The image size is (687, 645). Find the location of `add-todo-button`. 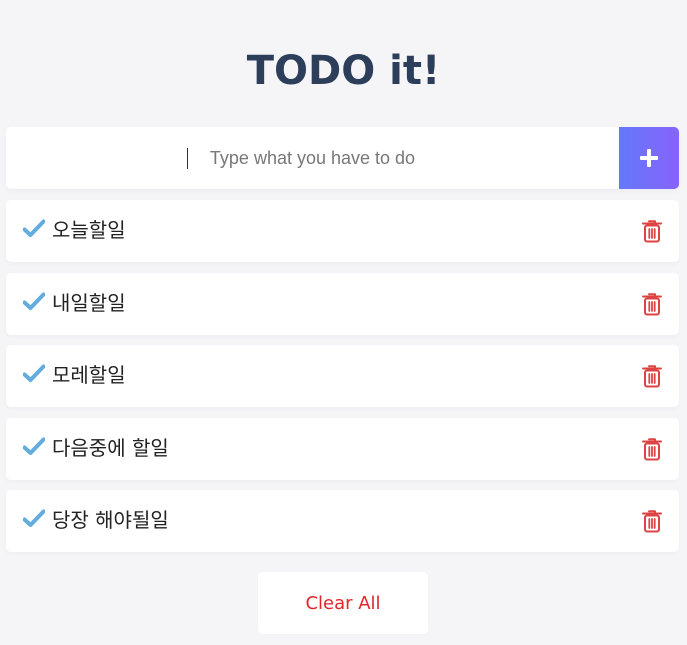

add-todo-button is located at coordinates (649, 158).